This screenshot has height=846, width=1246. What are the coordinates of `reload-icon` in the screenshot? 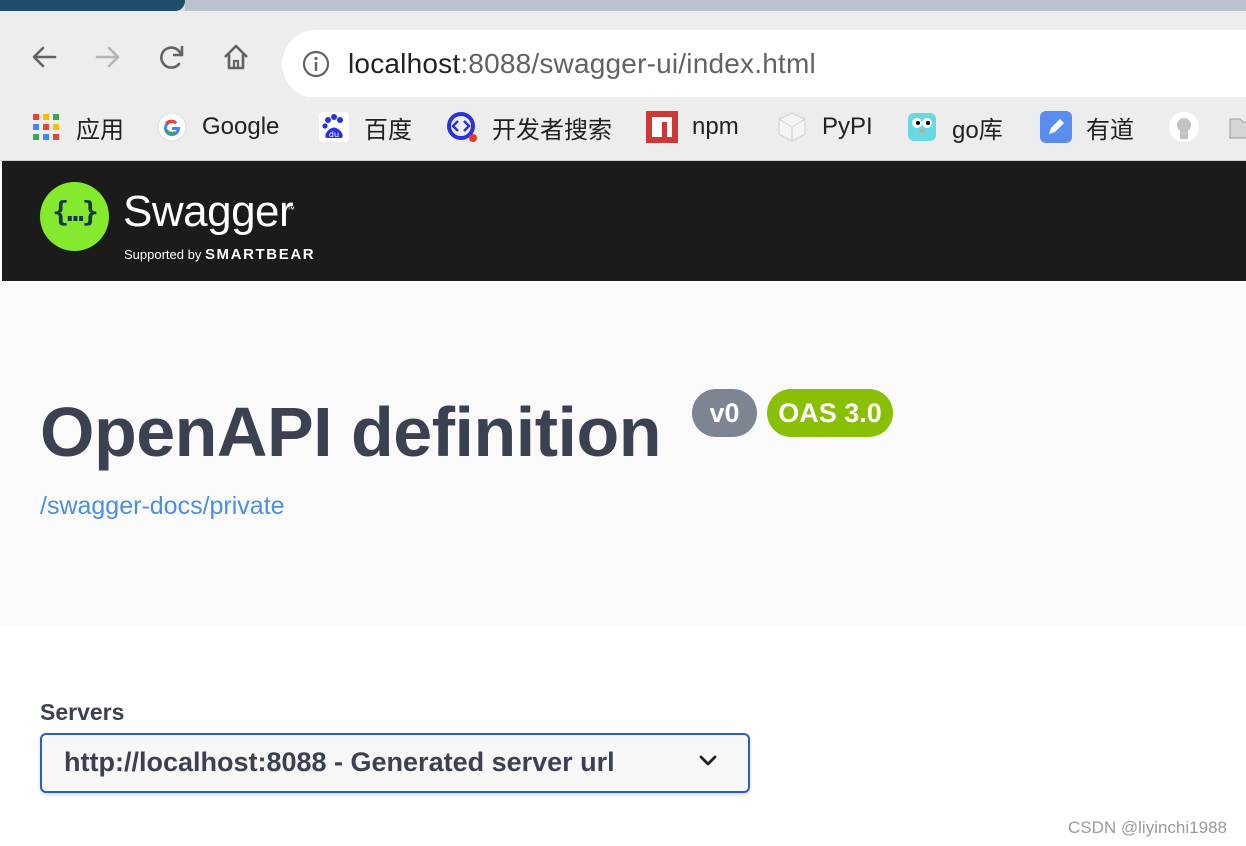 It's located at (172, 57).